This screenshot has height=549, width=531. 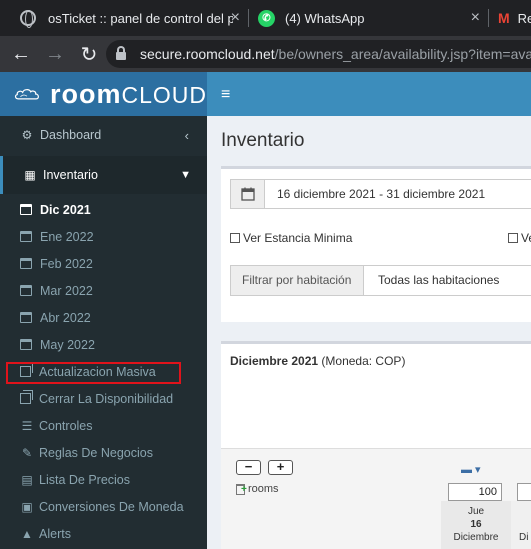 I want to click on day-name: Jue, so click(x=476, y=511).